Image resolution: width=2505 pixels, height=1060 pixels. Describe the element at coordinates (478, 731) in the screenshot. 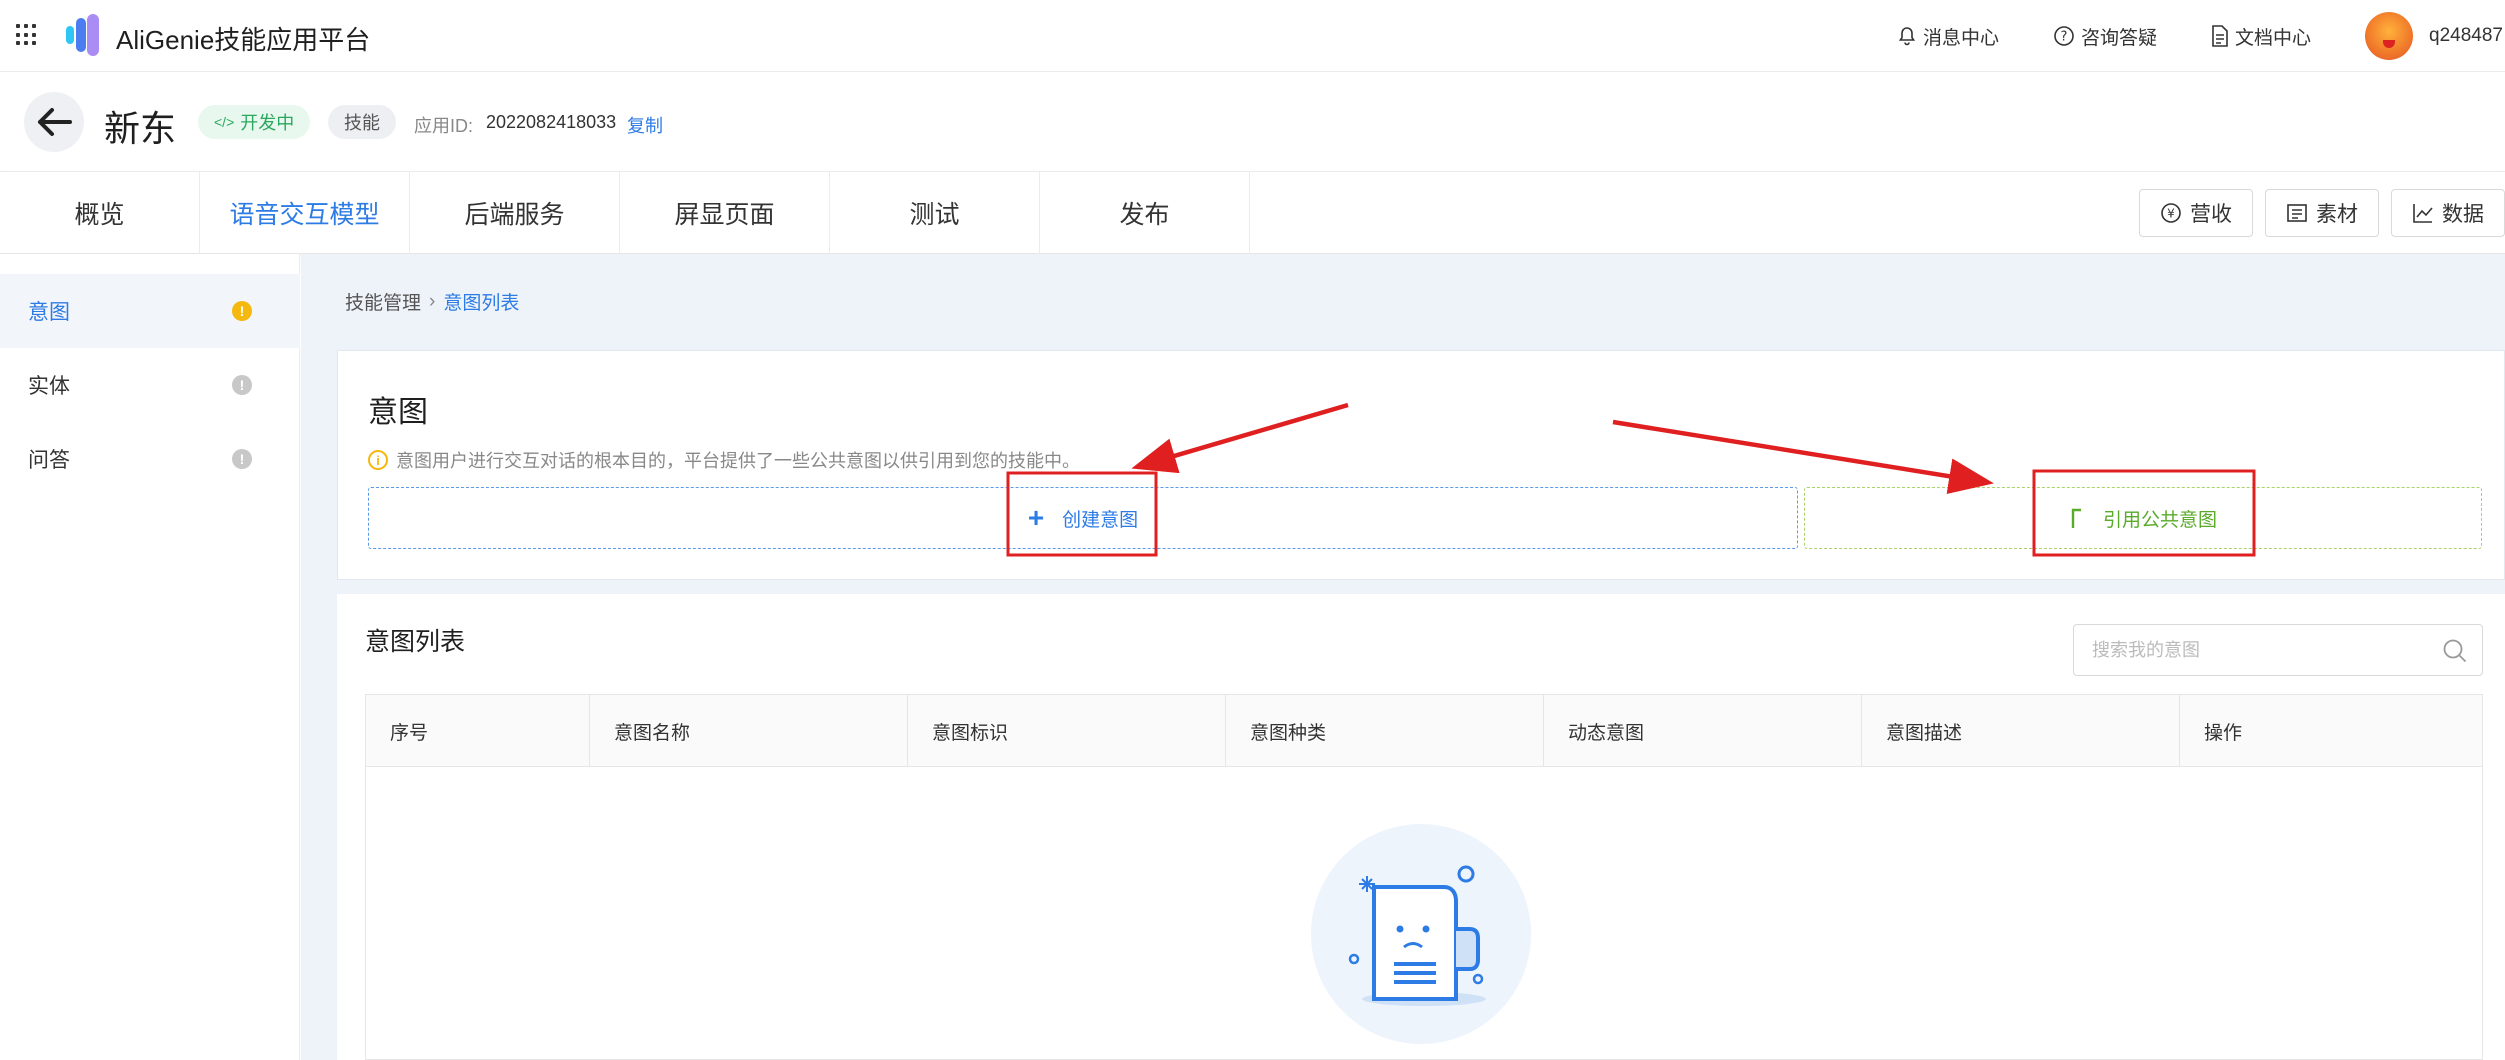

I see `column-header: 序号` at that location.